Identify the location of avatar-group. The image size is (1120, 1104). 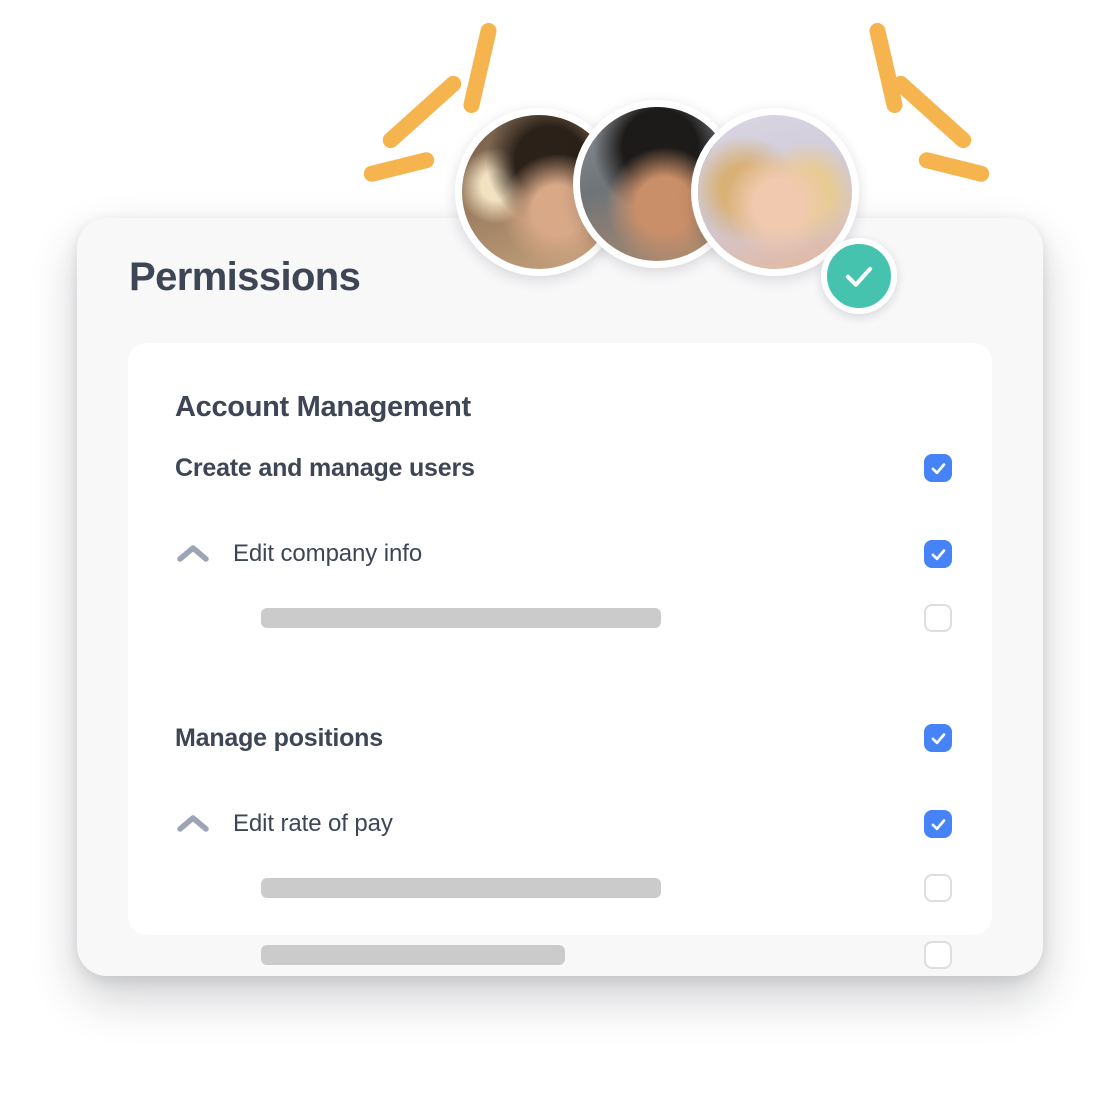
(690, 215).